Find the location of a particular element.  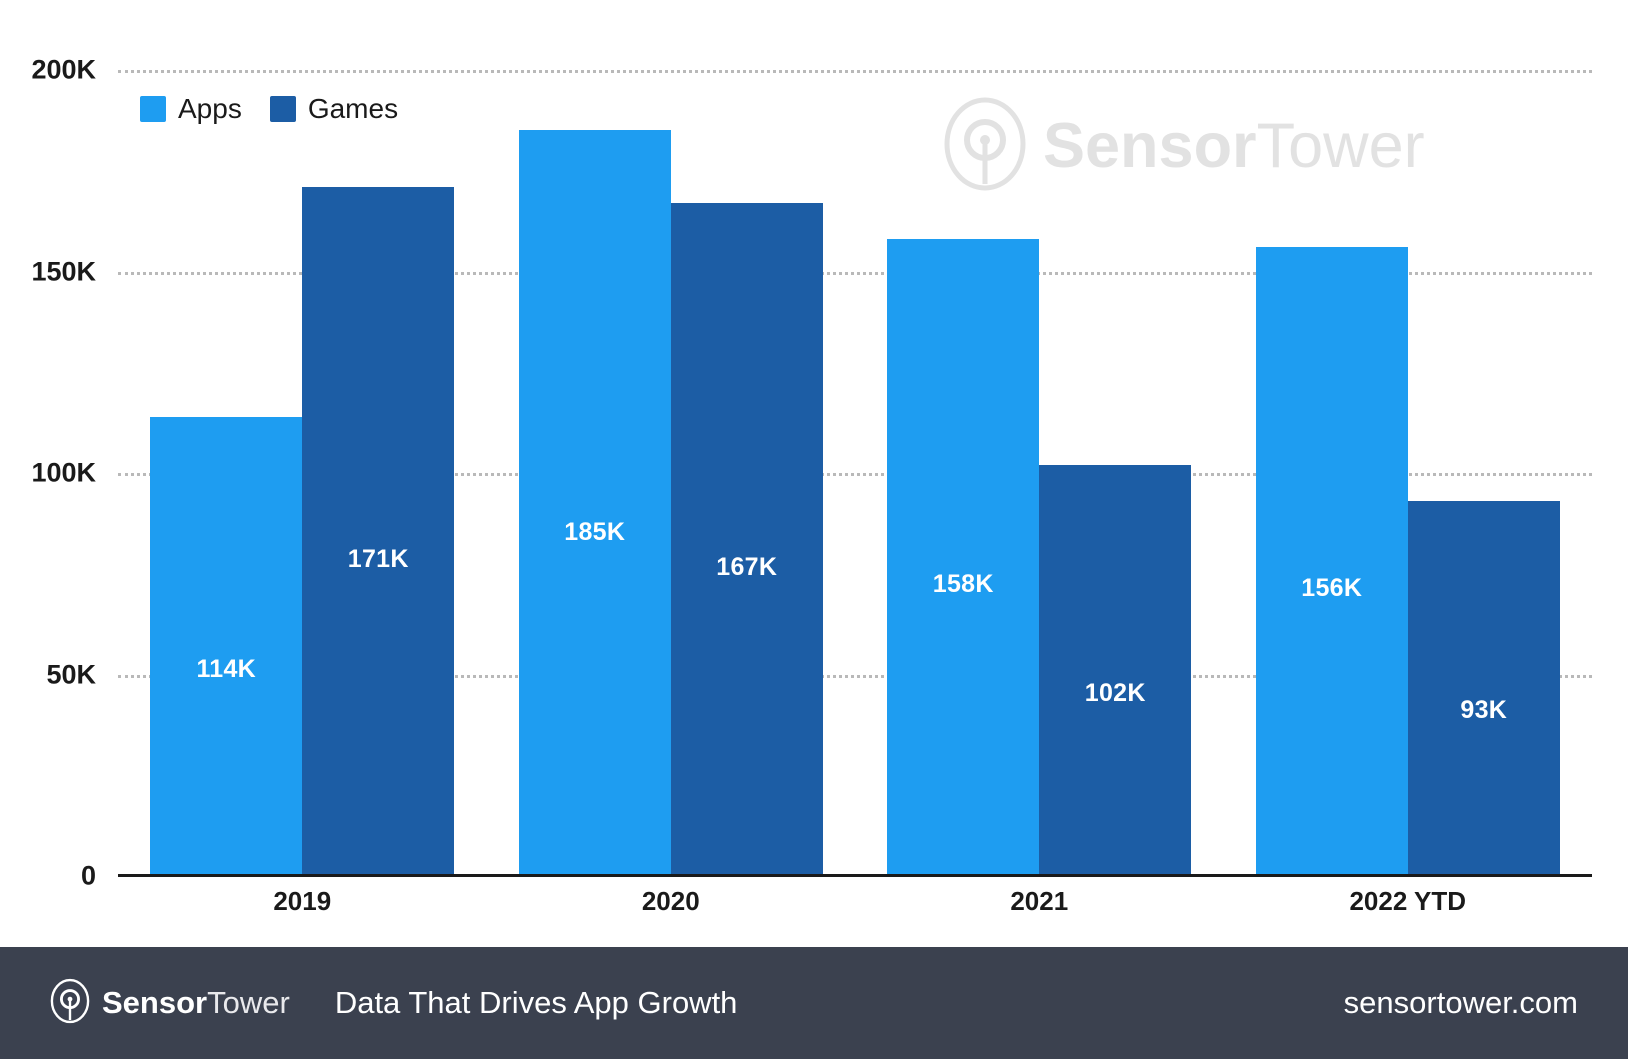

y-axis-tick-label: 200K is located at coordinates (63, 69).